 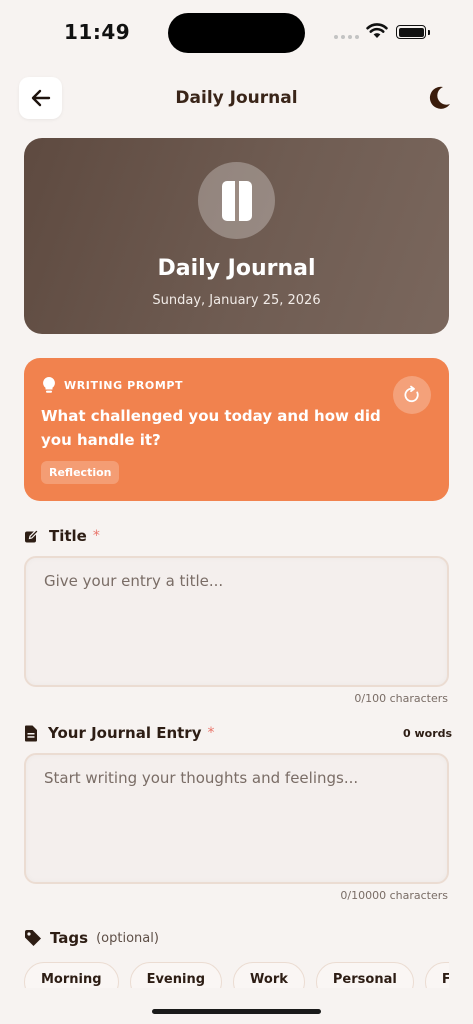 I want to click on dynamic-island, so click(x=236, y=33).